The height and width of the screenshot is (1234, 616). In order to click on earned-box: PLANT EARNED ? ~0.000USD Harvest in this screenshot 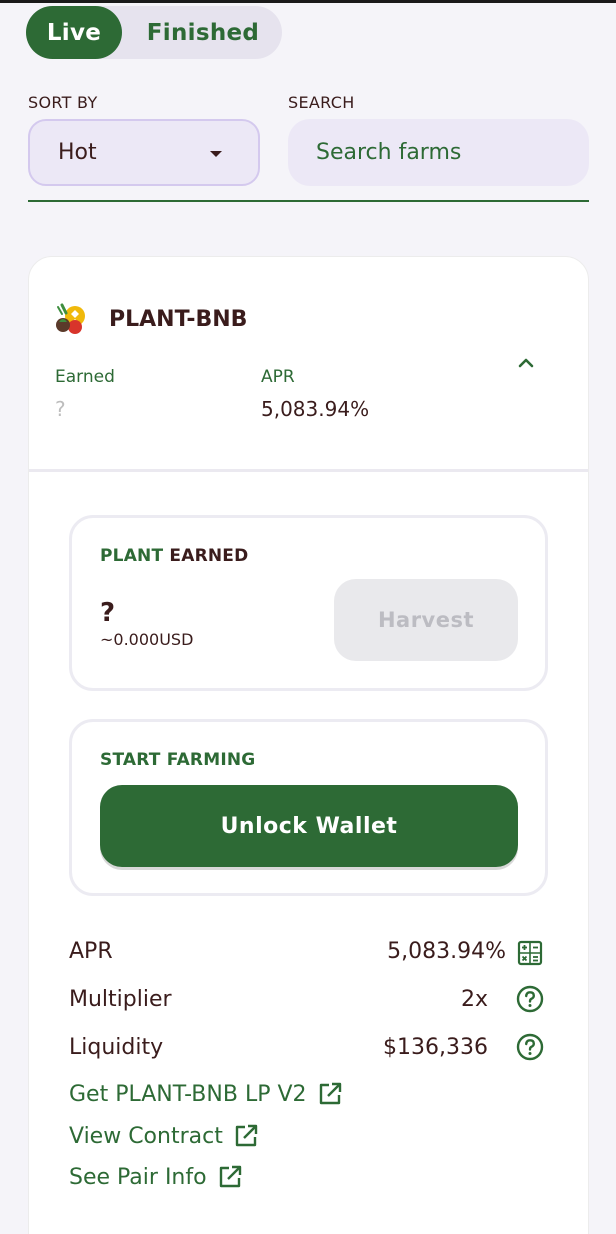, I will do `click(308, 603)`.